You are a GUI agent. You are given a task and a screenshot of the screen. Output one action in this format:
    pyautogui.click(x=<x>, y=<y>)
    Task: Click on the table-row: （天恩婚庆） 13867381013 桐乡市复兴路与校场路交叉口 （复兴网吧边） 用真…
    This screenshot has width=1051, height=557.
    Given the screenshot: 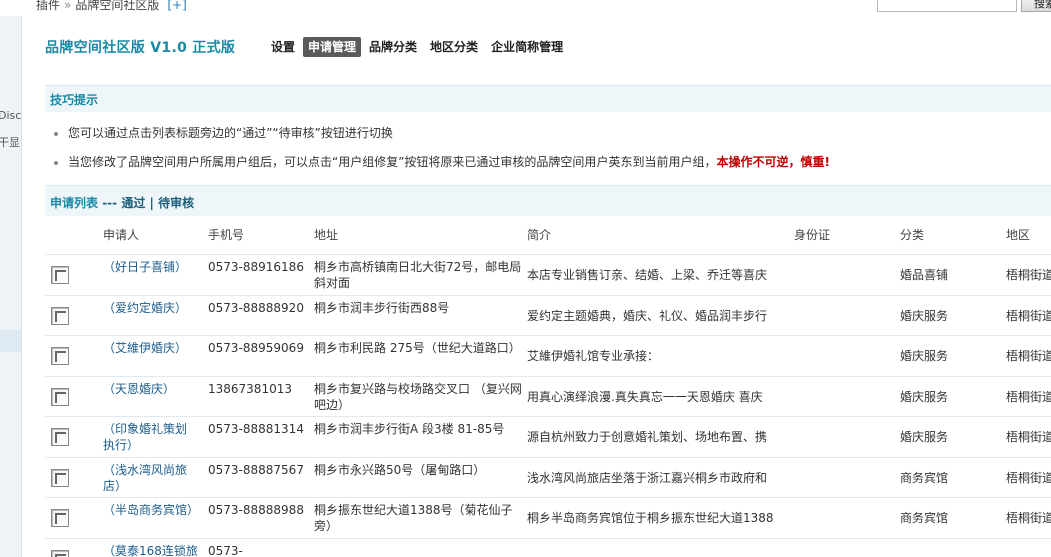 What is the action you would take?
    pyautogui.click(x=548, y=395)
    